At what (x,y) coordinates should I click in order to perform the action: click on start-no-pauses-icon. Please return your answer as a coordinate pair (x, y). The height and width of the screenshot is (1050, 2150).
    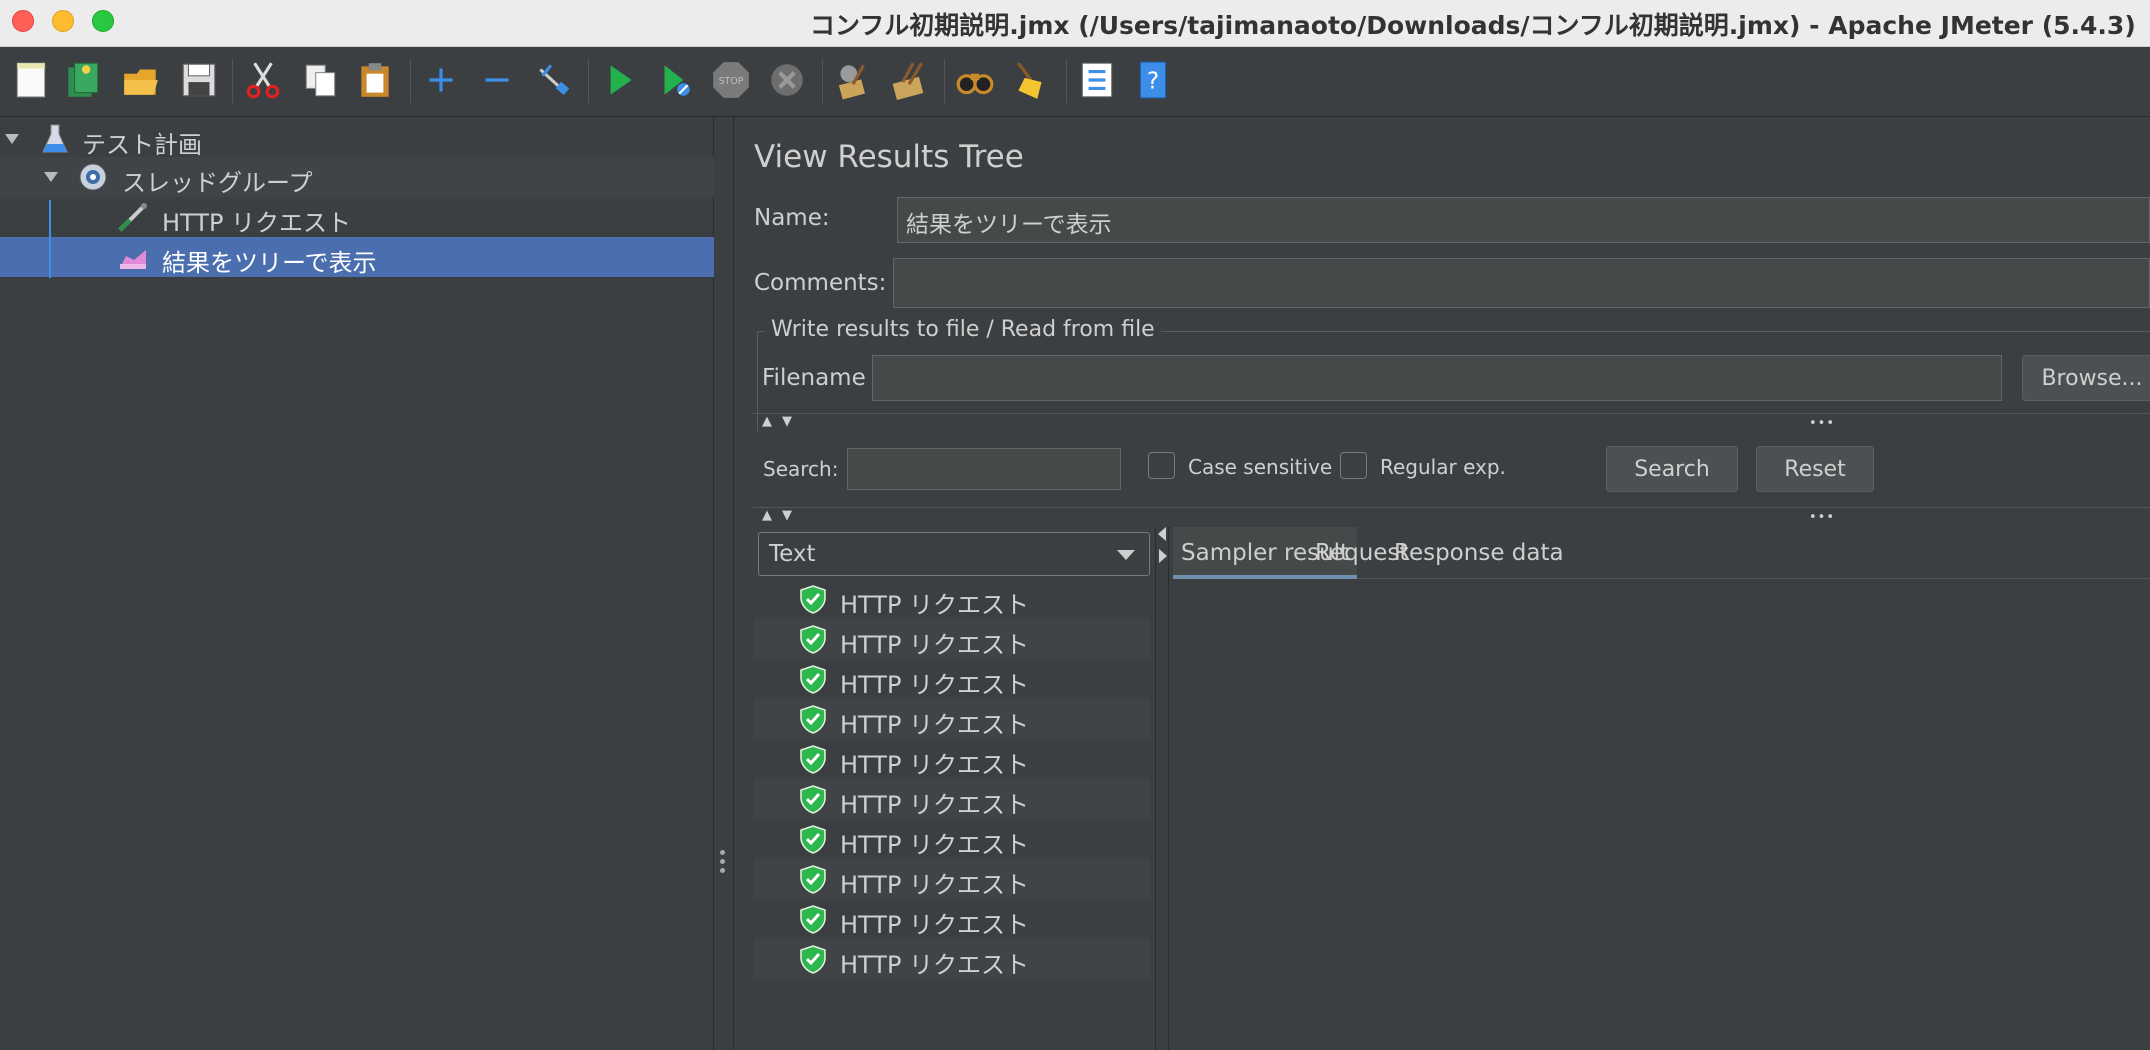
    Looking at the image, I should click on (675, 80).